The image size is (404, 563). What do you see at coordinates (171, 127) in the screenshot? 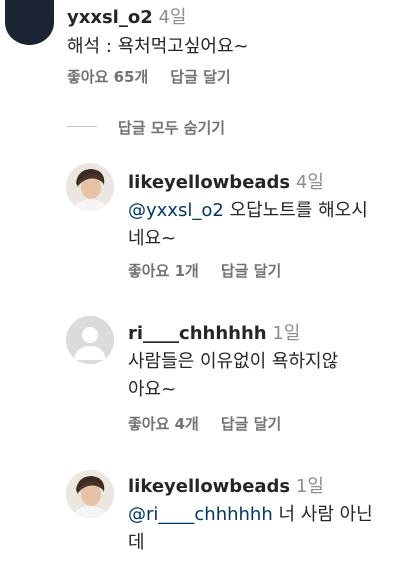
I see `hide-replies-button: 답글 모두 숨기기` at bounding box center [171, 127].